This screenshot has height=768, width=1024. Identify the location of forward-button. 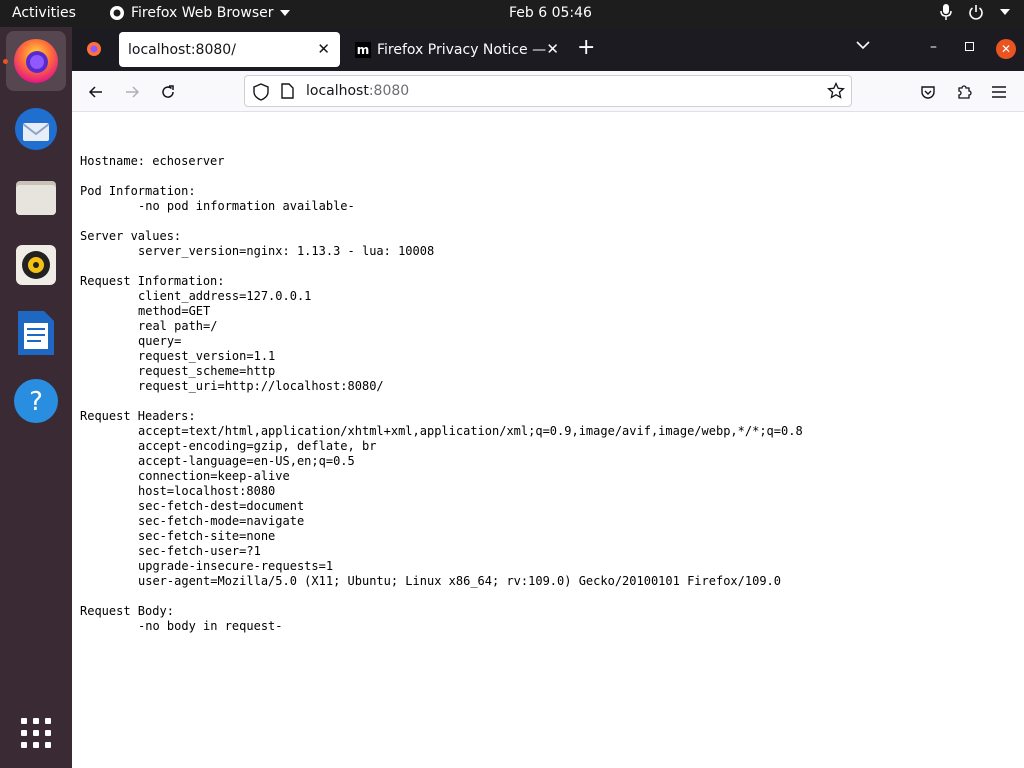
(132, 92).